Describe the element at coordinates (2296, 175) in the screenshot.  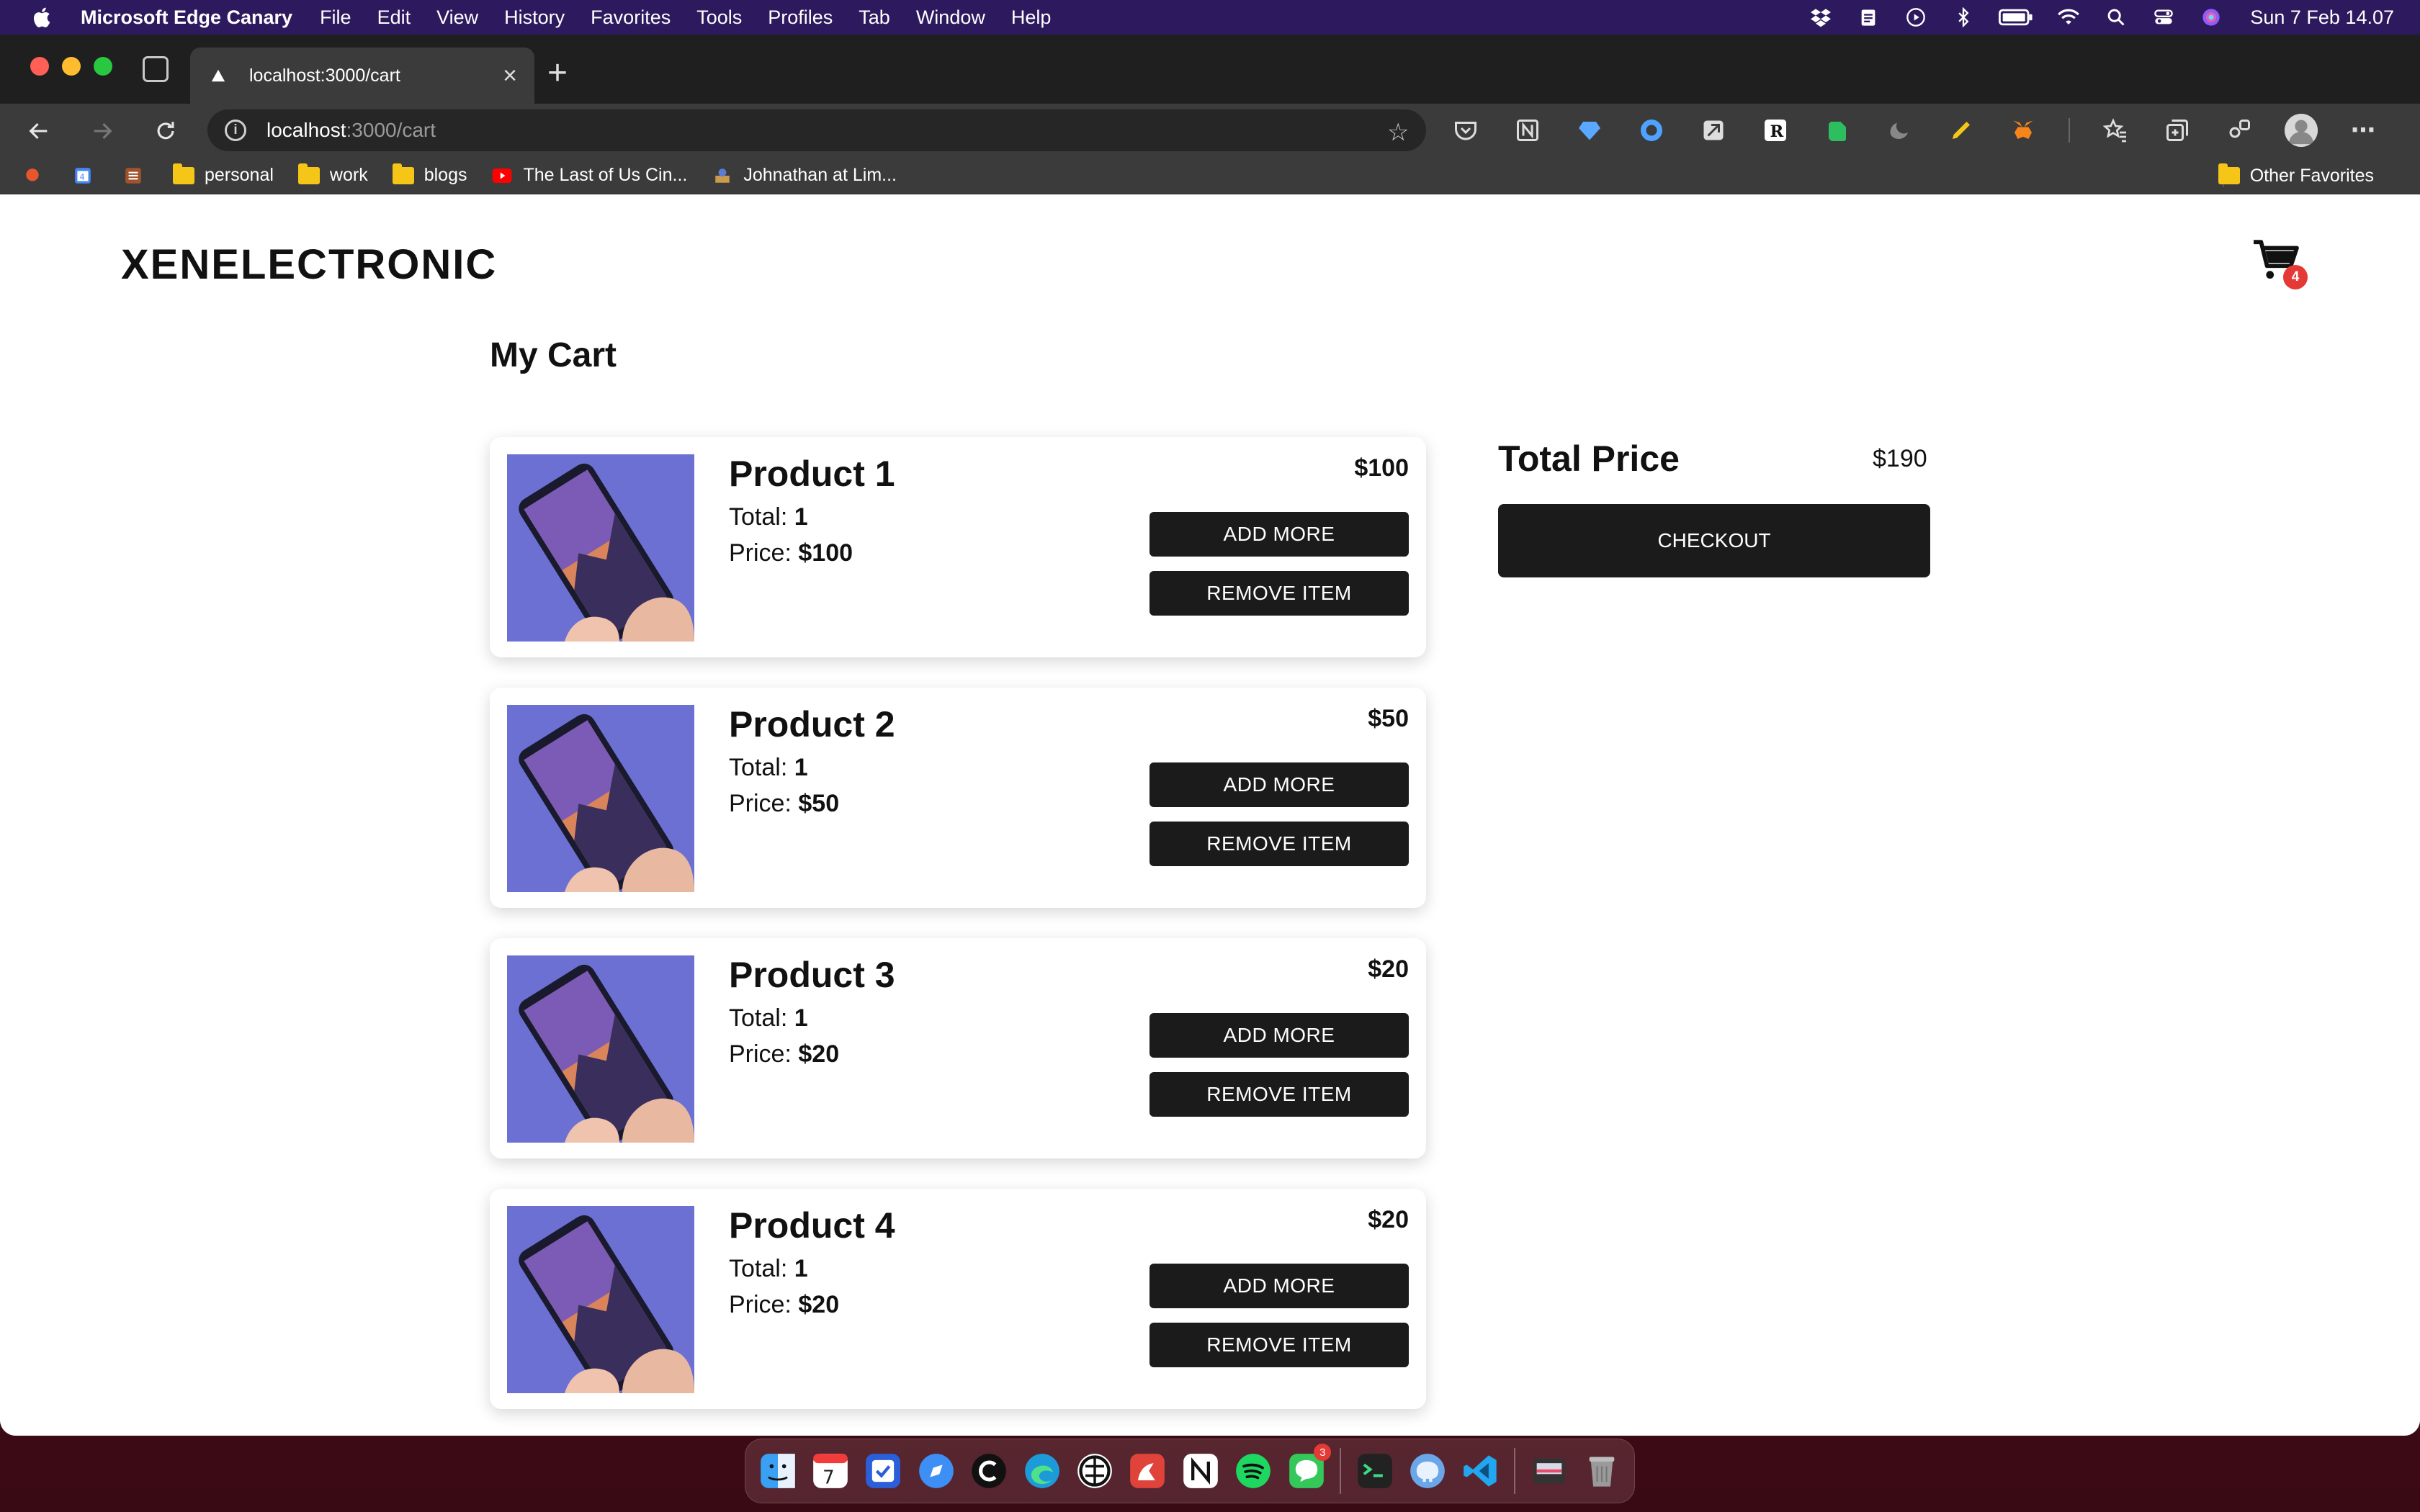
I see `bookmark-other-favorites: Other Favorites` at that location.